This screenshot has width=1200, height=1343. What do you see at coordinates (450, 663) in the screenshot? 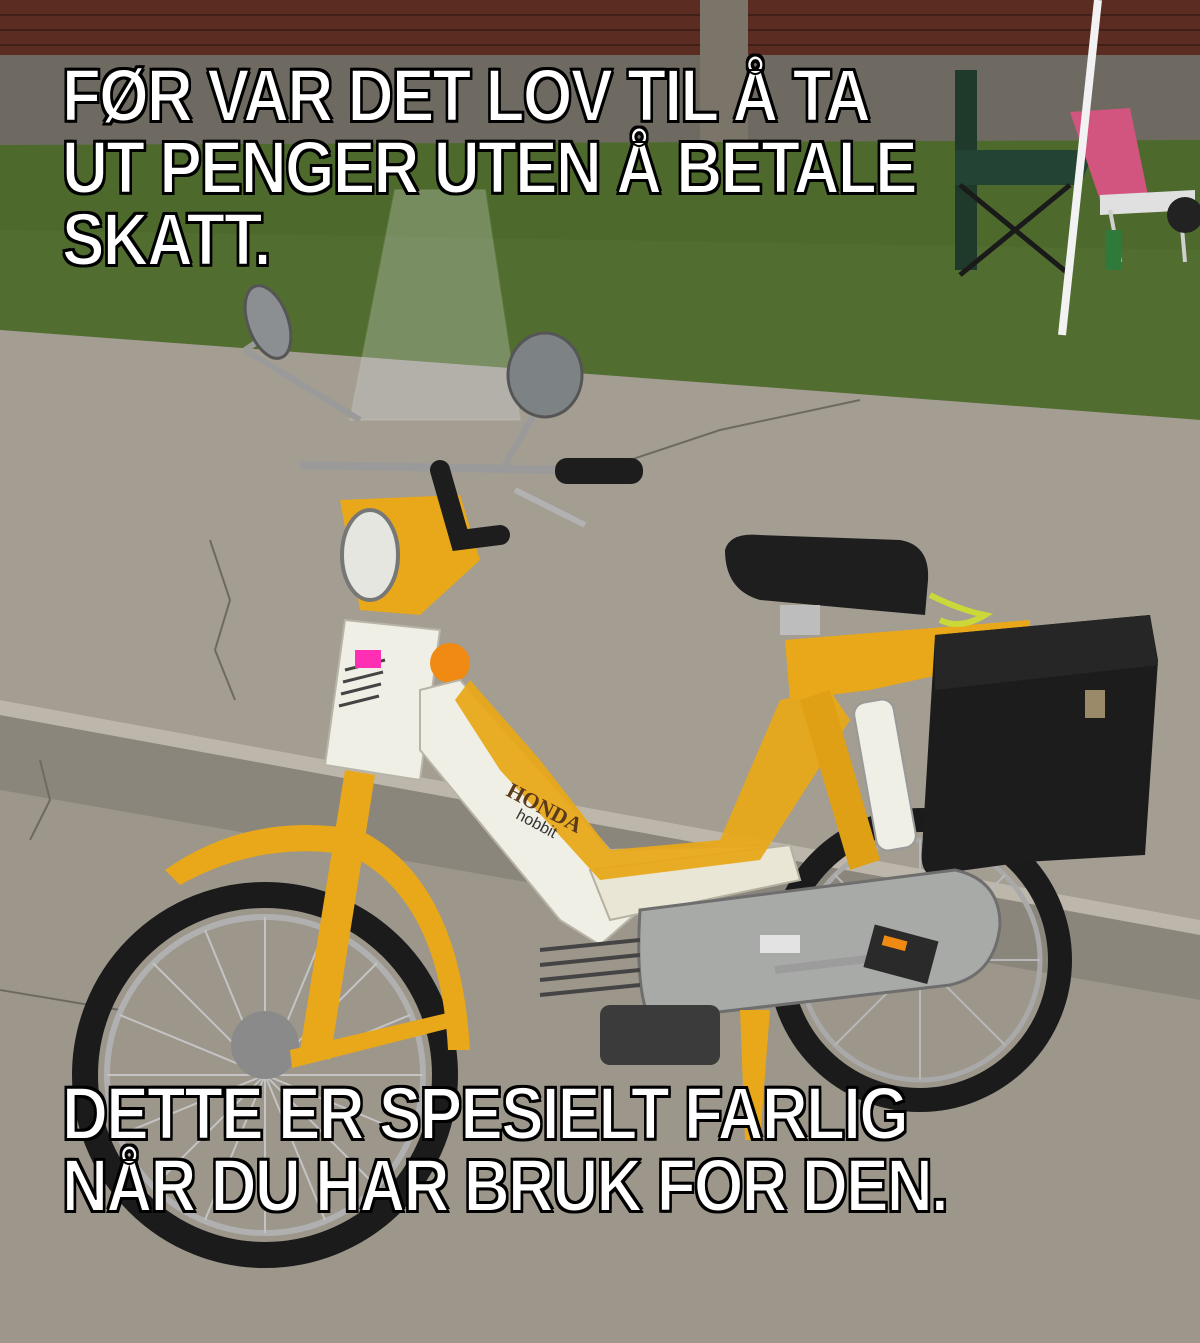
I see `turn-signal` at bounding box center [450, 663].